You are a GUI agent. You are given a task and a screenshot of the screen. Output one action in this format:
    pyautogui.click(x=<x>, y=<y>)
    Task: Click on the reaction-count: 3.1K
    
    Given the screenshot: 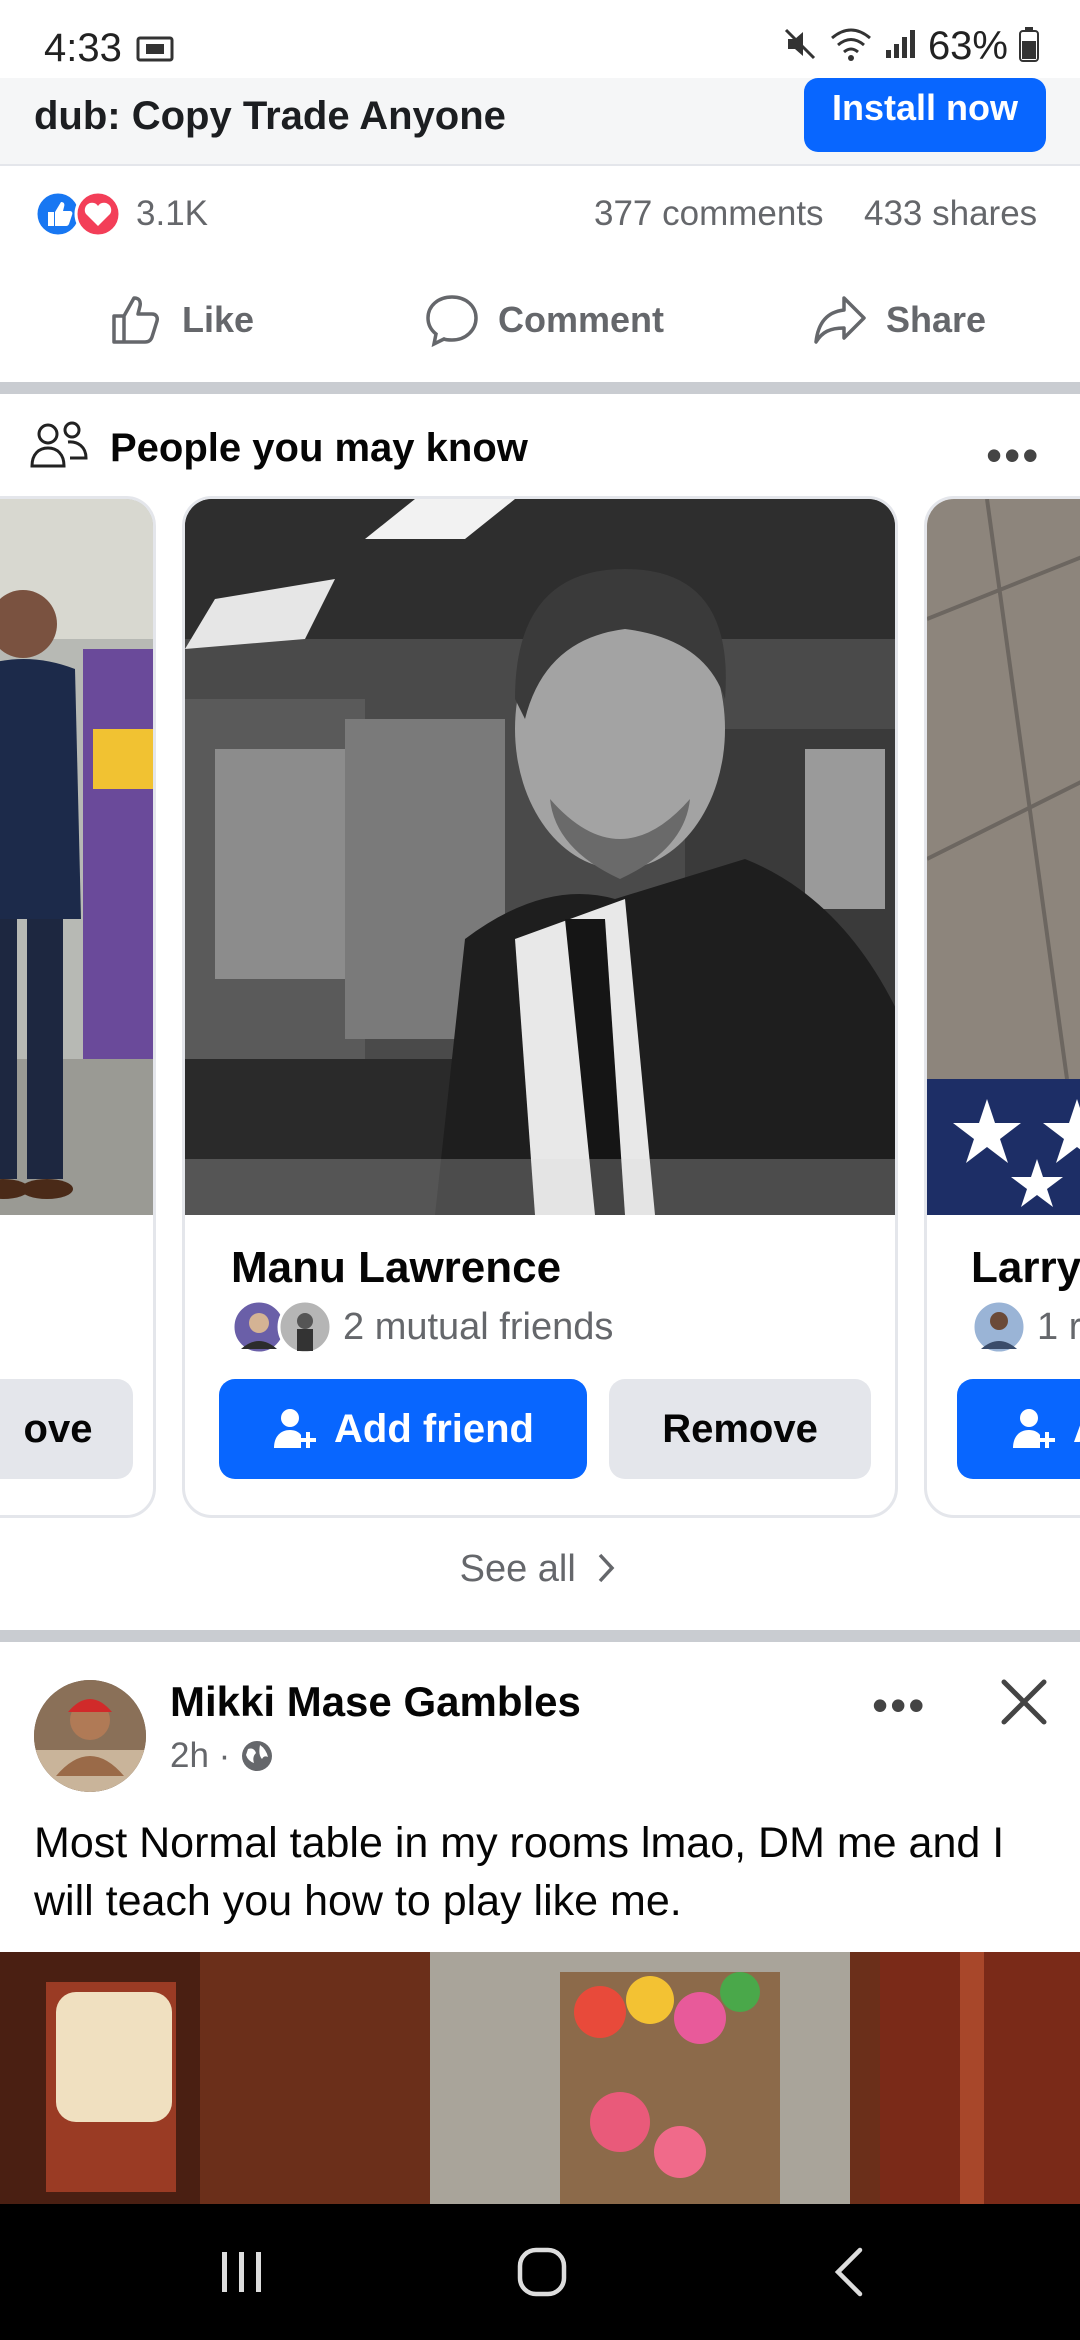 What is the action you would take?
    pyautogui.click(x=172, y=213)
    